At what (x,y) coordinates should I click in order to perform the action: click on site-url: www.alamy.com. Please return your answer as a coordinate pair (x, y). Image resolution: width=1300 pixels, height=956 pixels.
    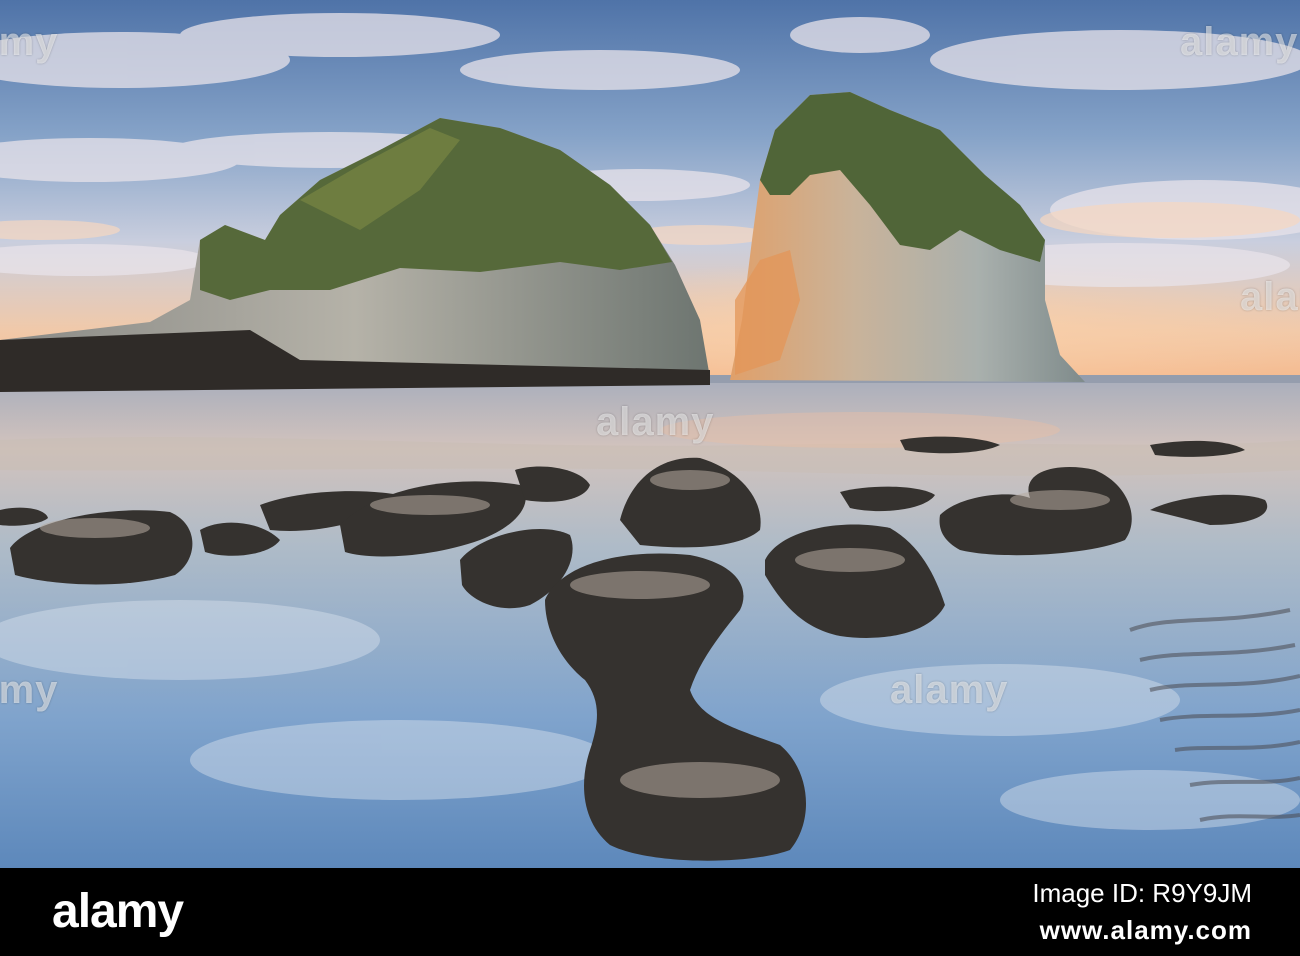
    Looking at the image, I should click on (1145, 930).